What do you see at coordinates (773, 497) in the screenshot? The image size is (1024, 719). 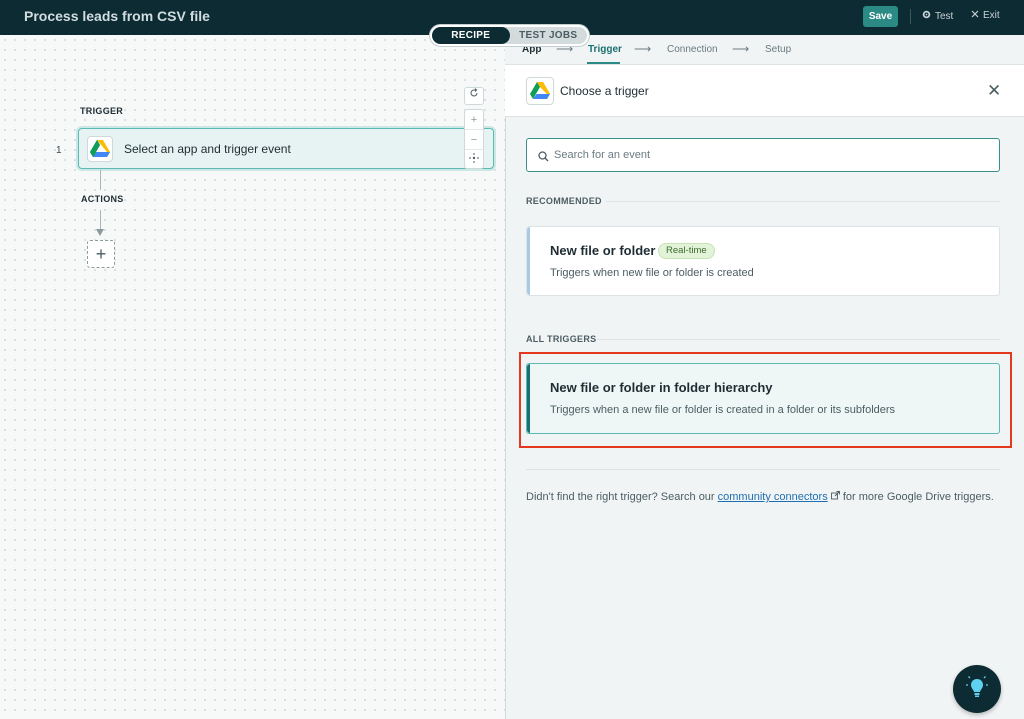 I see `community-connectors-link: community connectors` at bounding box center [773, 497].